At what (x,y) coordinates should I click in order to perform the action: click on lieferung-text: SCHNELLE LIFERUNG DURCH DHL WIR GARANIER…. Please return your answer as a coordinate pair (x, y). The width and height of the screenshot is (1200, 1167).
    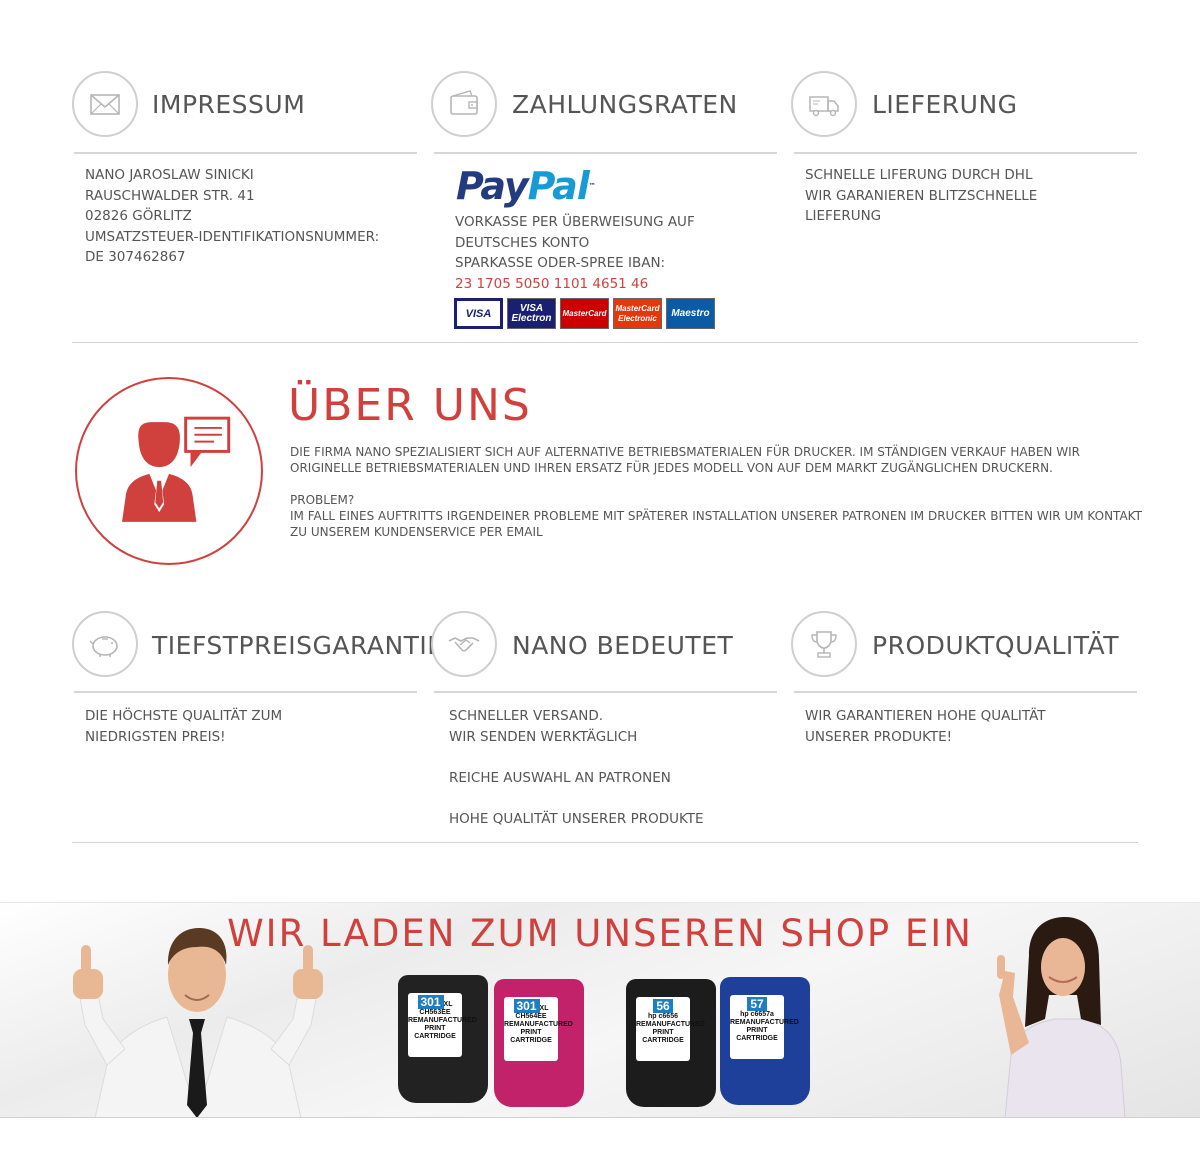
    Looking at the image, I should click on (921, 195).